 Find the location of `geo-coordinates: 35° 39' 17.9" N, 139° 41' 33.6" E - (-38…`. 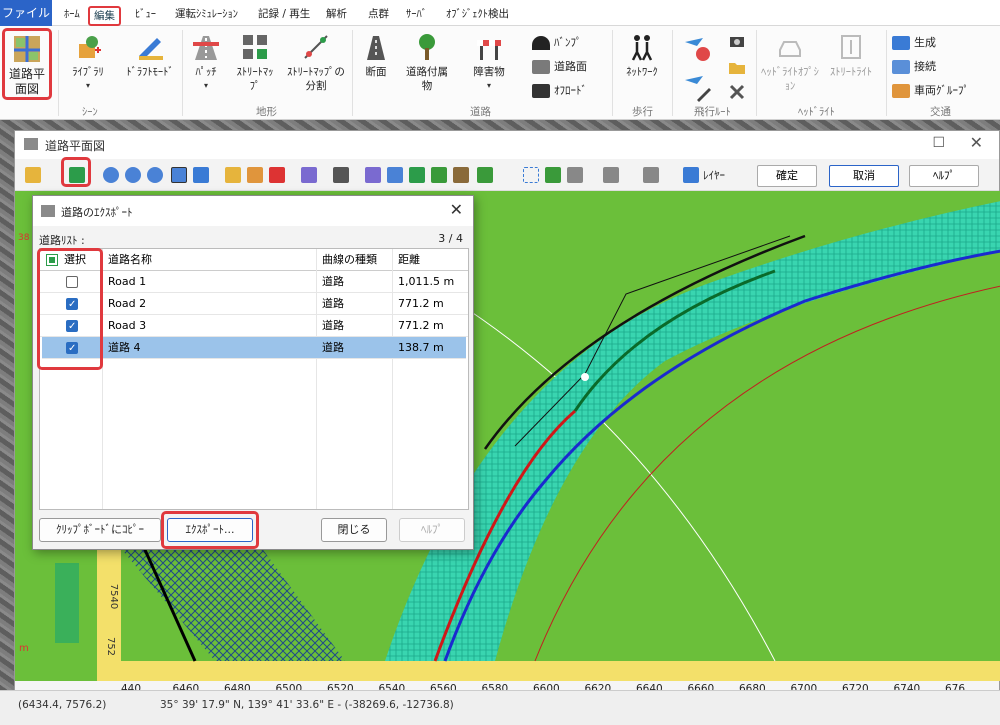

geo-coordinates: 35° 39' 17.9" N, 139° 41' 33.6" E - (-38… is located at coordinates (307, 705).